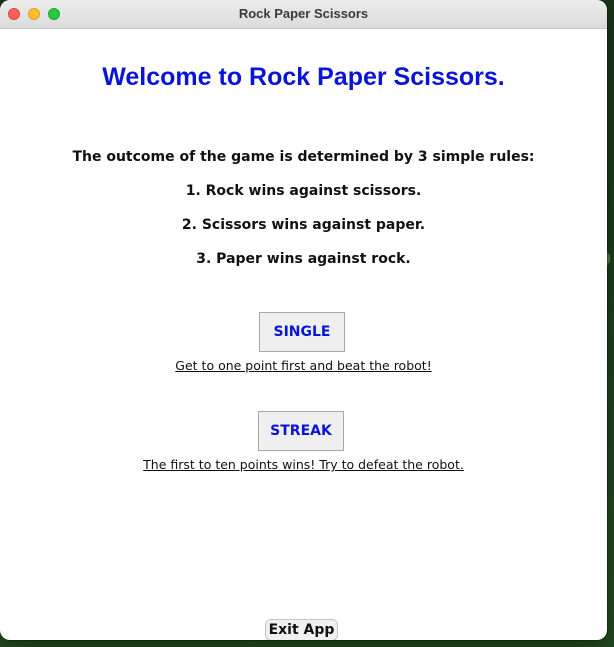  What do you see at coordinates (301, 431) in the screenshot?
I see `streak-mode-button: STREAK` at bounding box center [301, 431].